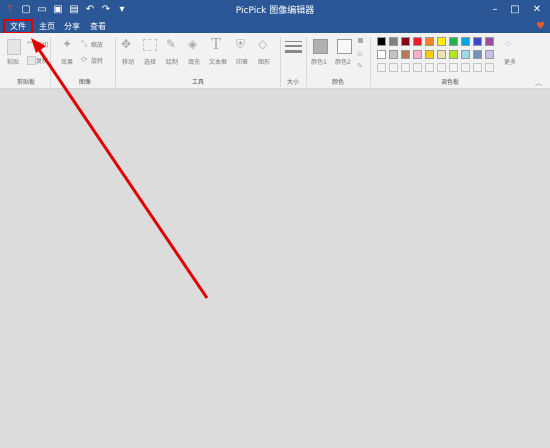 The image size is (550, 448). What do you see at coordinates (38, 45) in the screenshot?
I see `arrow-head` at bounding box center [38, 45].